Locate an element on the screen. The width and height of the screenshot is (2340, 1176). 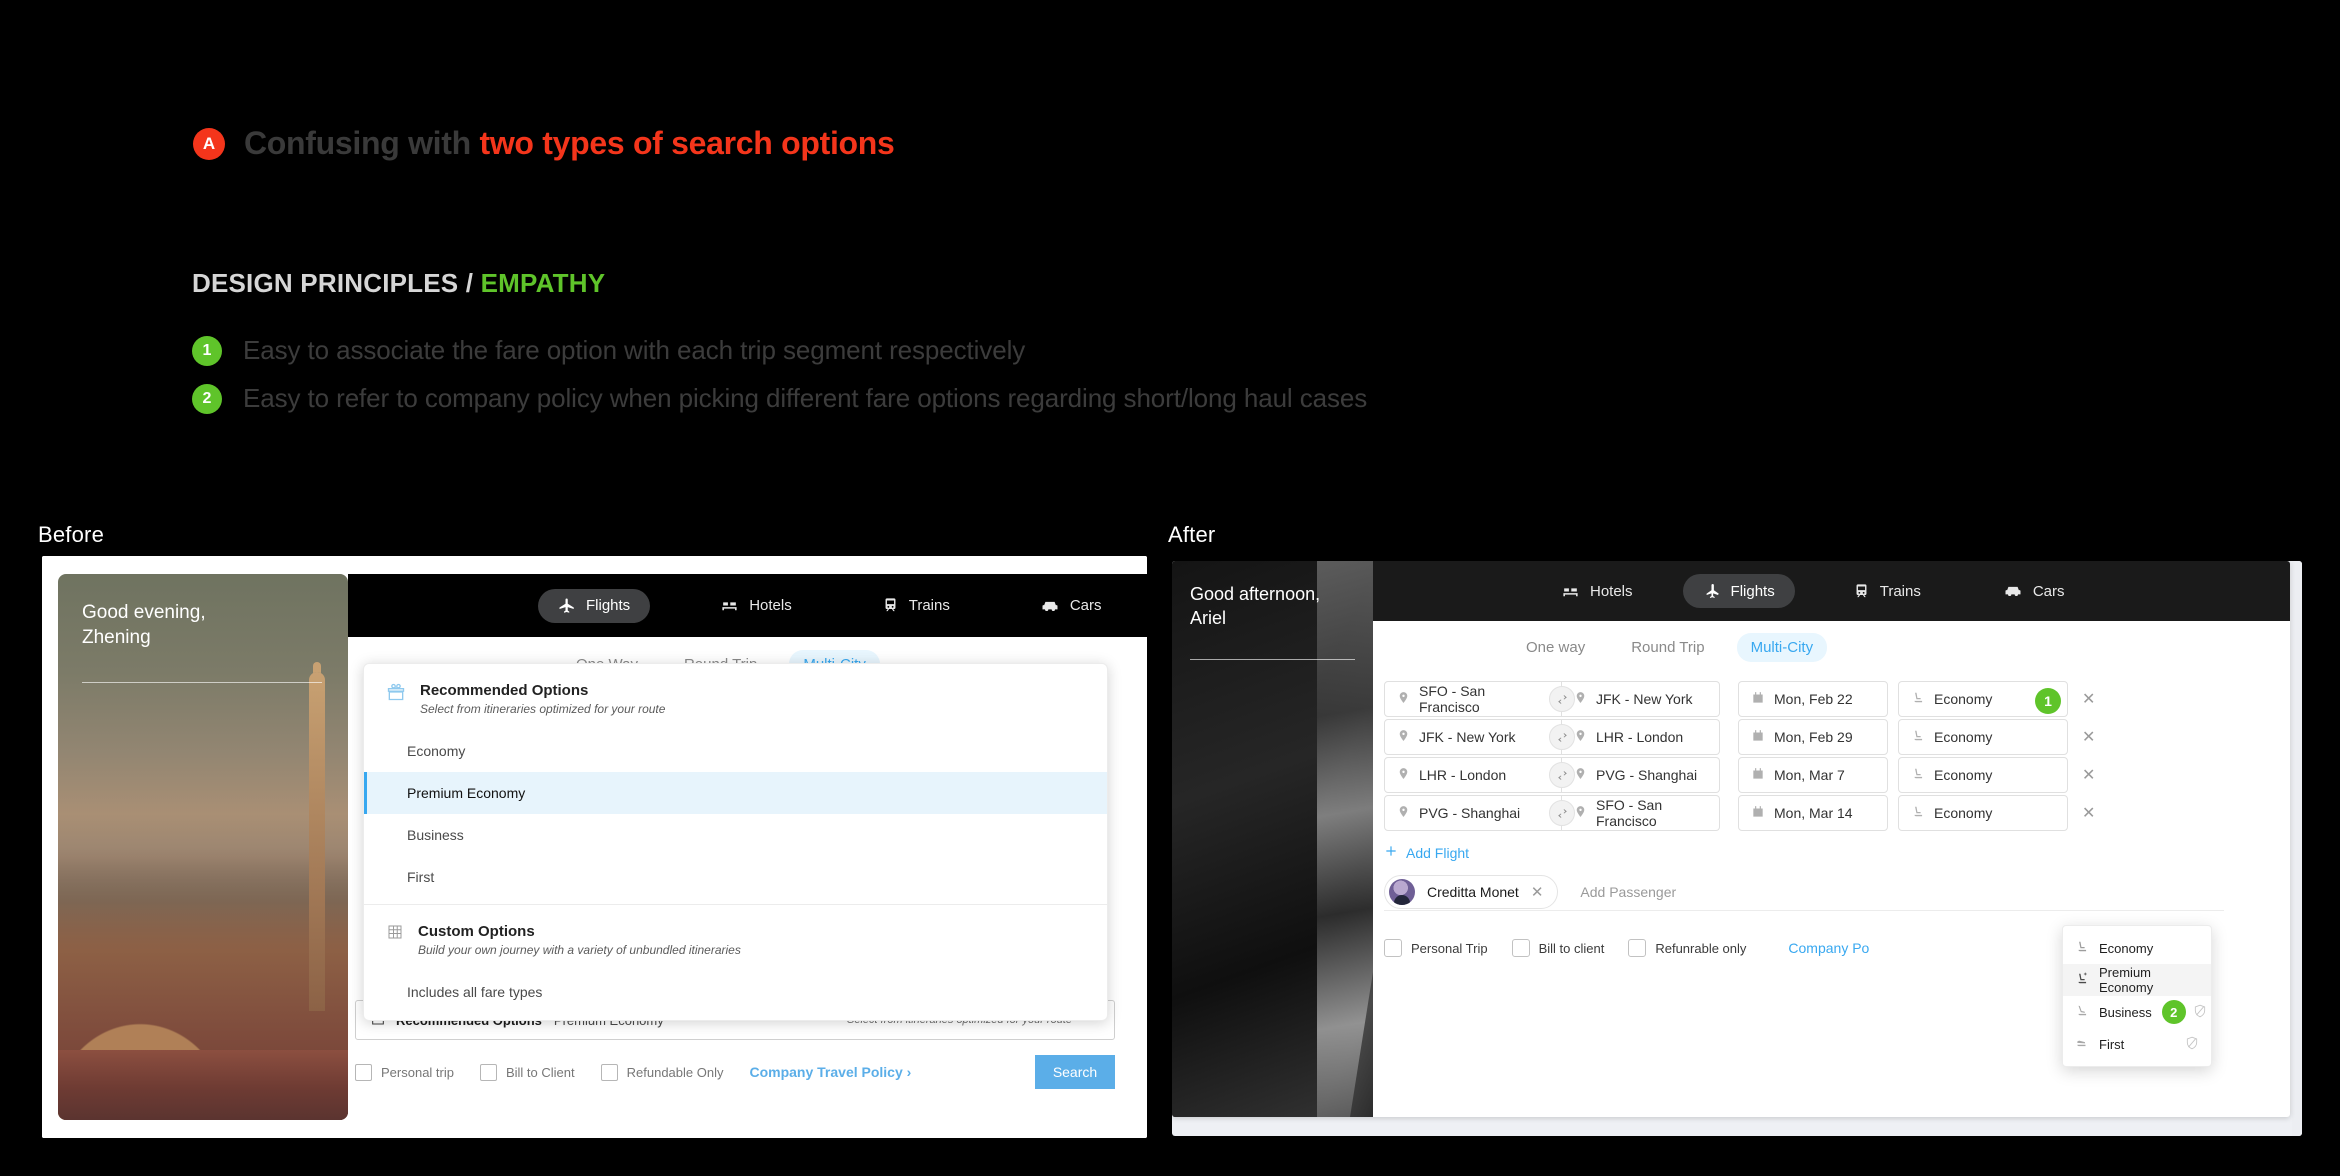
grid-icon is located at coordinates (395, 934).